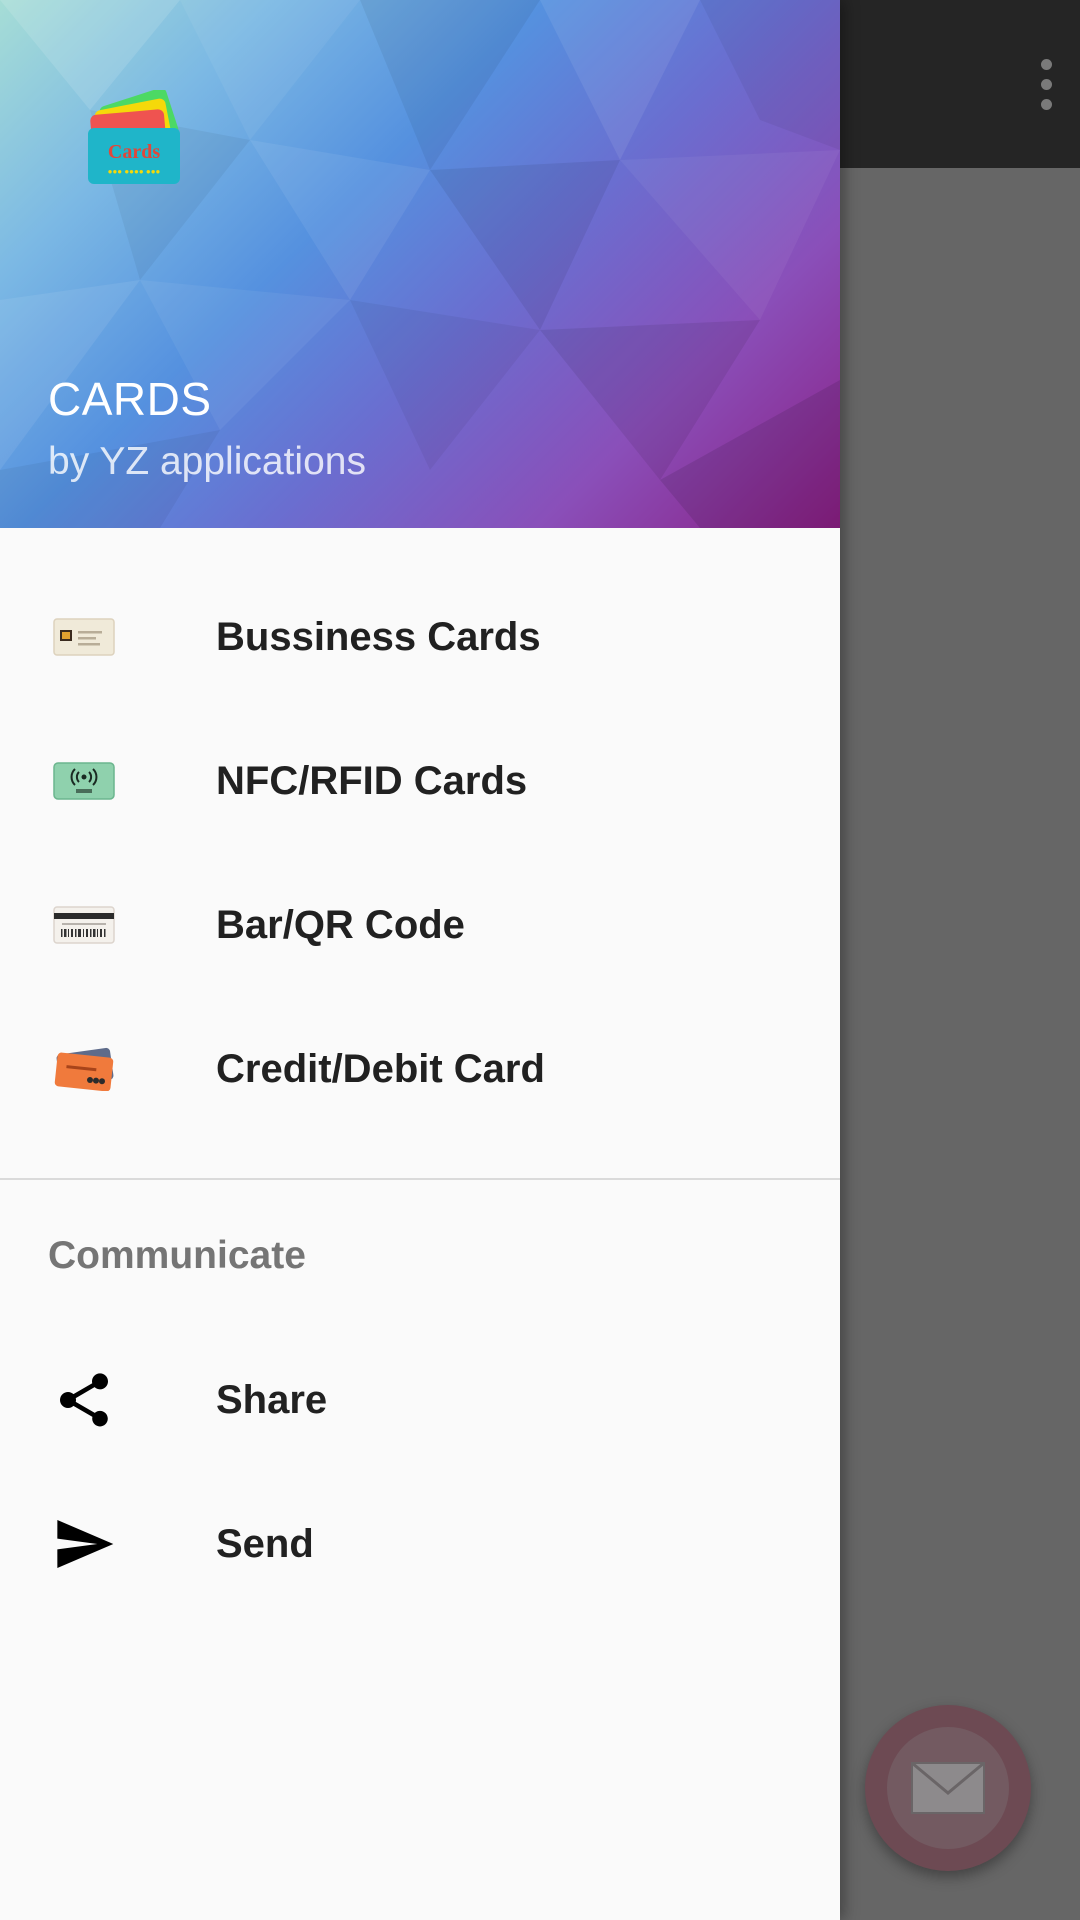 The height and width of the screenshot is (1920, 1080). I want to click on menu-item-label: Bar/QR Code, so click(340, 924).